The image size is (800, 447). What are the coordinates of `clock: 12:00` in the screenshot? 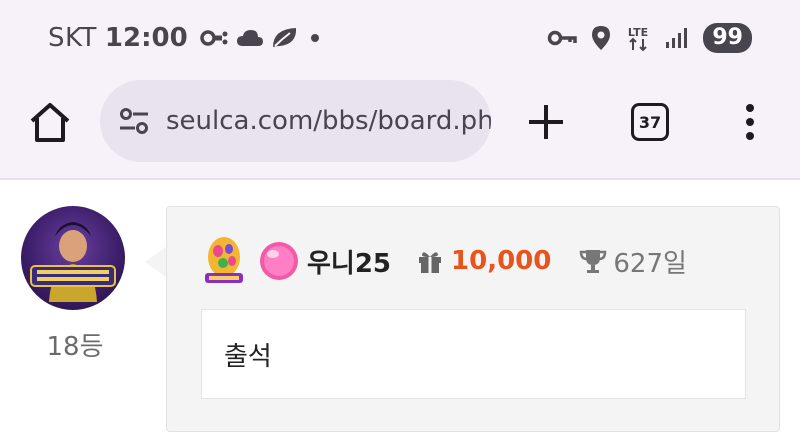 It's located at (146, 38).